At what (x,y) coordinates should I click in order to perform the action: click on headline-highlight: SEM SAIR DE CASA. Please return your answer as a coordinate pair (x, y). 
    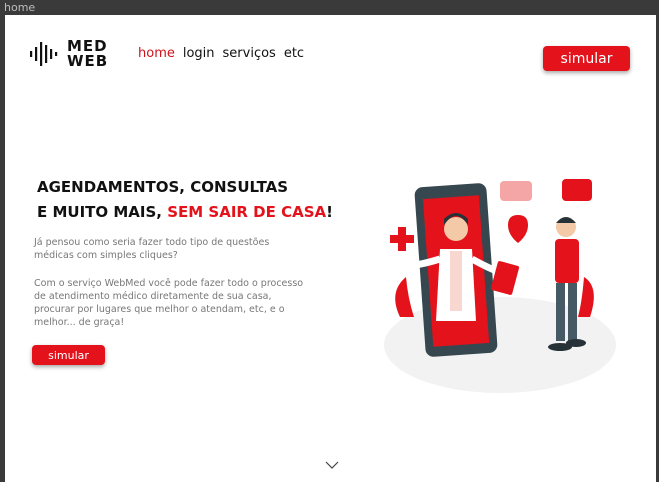
    Looking at the image, I should click on (247, 212).